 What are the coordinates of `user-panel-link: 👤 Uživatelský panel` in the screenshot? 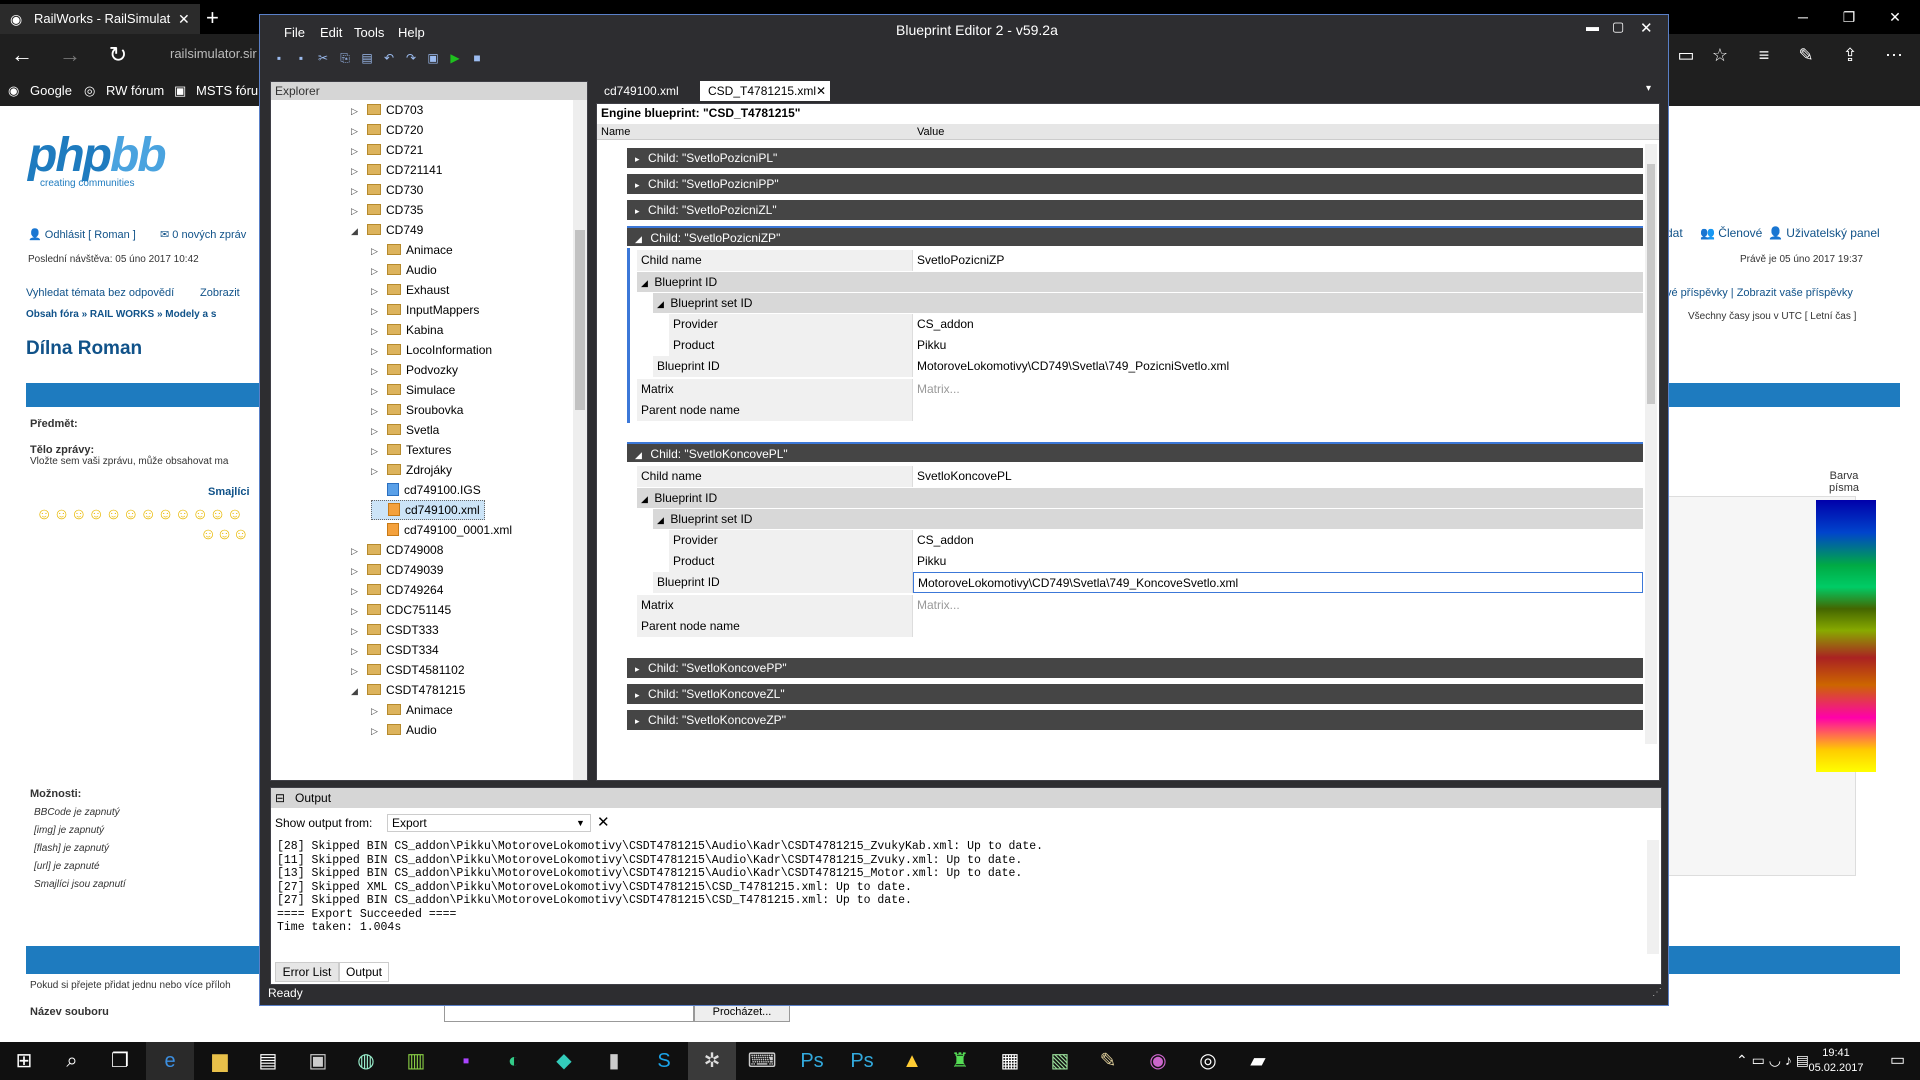 It's located at (1824, 233).